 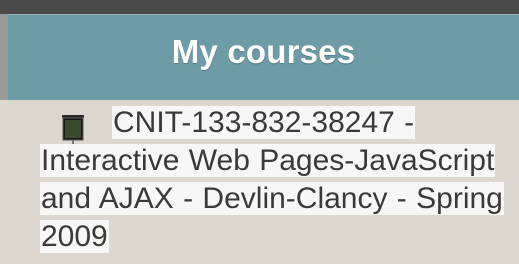 What do you see at coordinates (4, 57) in the screenshot?
I see `left-edge` at bounding box center [4, 57].